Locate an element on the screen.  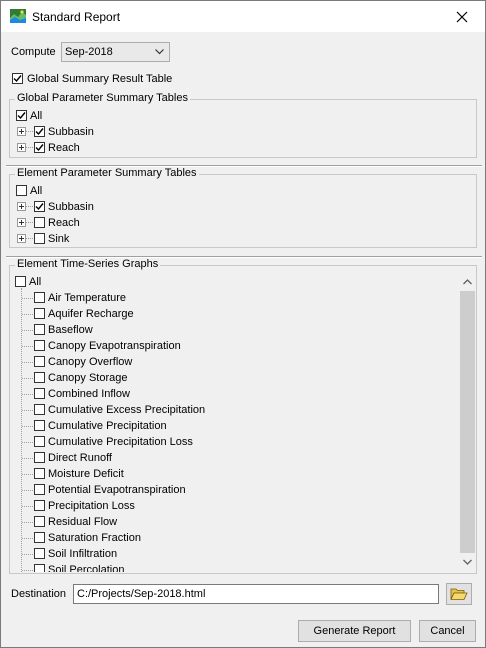
destination-input: C:/Projects/Sep-2018.html is located at coordinates (256, 594).